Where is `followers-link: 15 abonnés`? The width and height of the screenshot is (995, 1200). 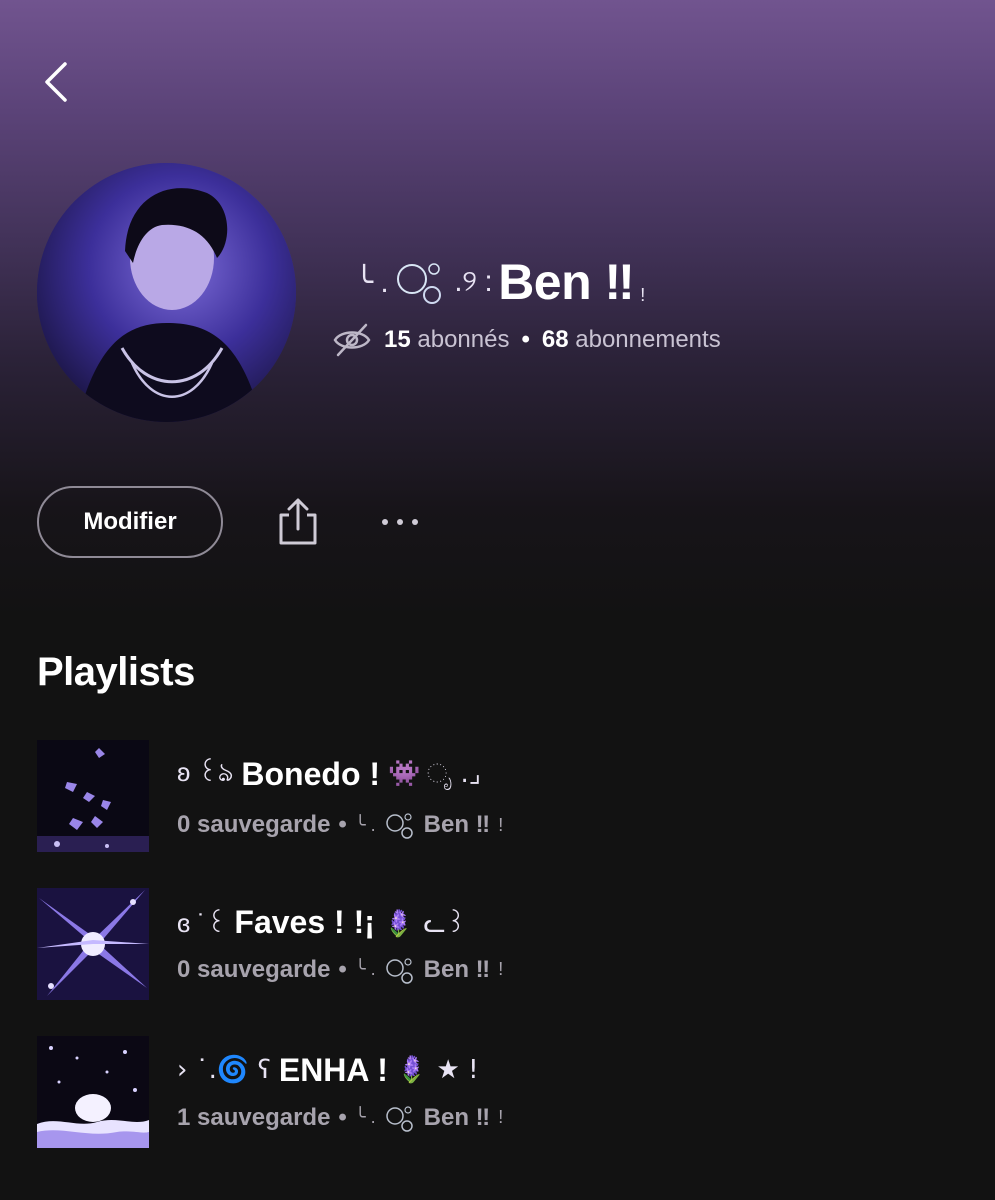 followers-link: 15 abonnés is located at coordinates (446, 340).